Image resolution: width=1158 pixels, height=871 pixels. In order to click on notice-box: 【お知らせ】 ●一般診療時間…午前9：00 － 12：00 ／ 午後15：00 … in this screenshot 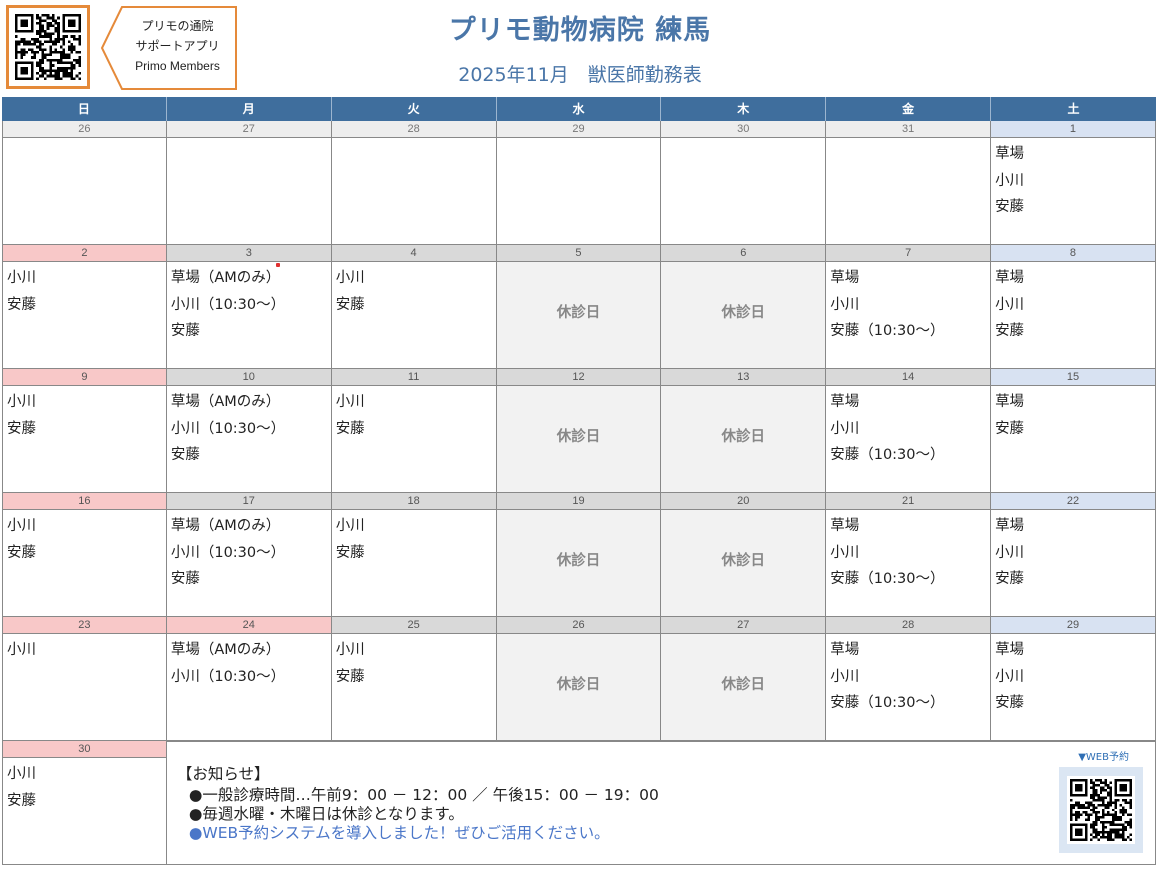, I will do `click(661, 803)`.